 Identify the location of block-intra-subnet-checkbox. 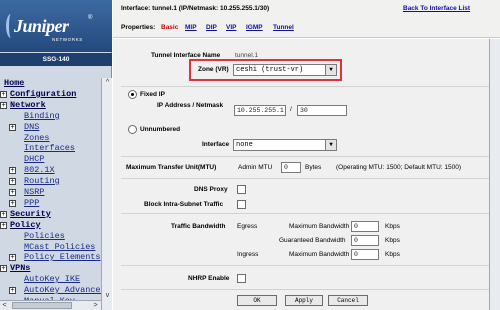
(241, 204).